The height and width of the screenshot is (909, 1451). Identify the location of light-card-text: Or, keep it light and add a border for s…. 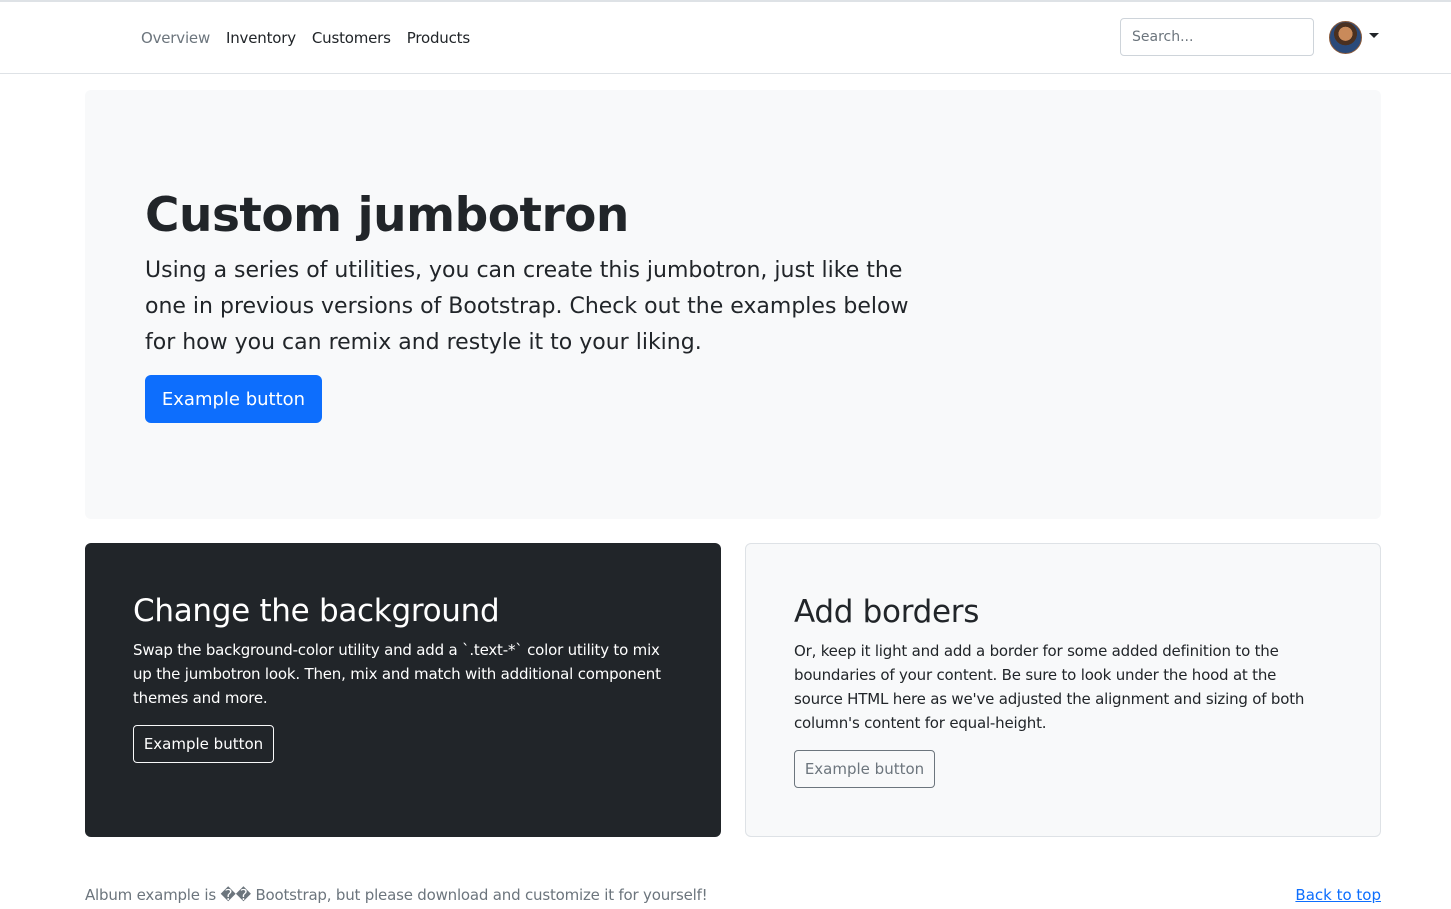
(1049, 687).